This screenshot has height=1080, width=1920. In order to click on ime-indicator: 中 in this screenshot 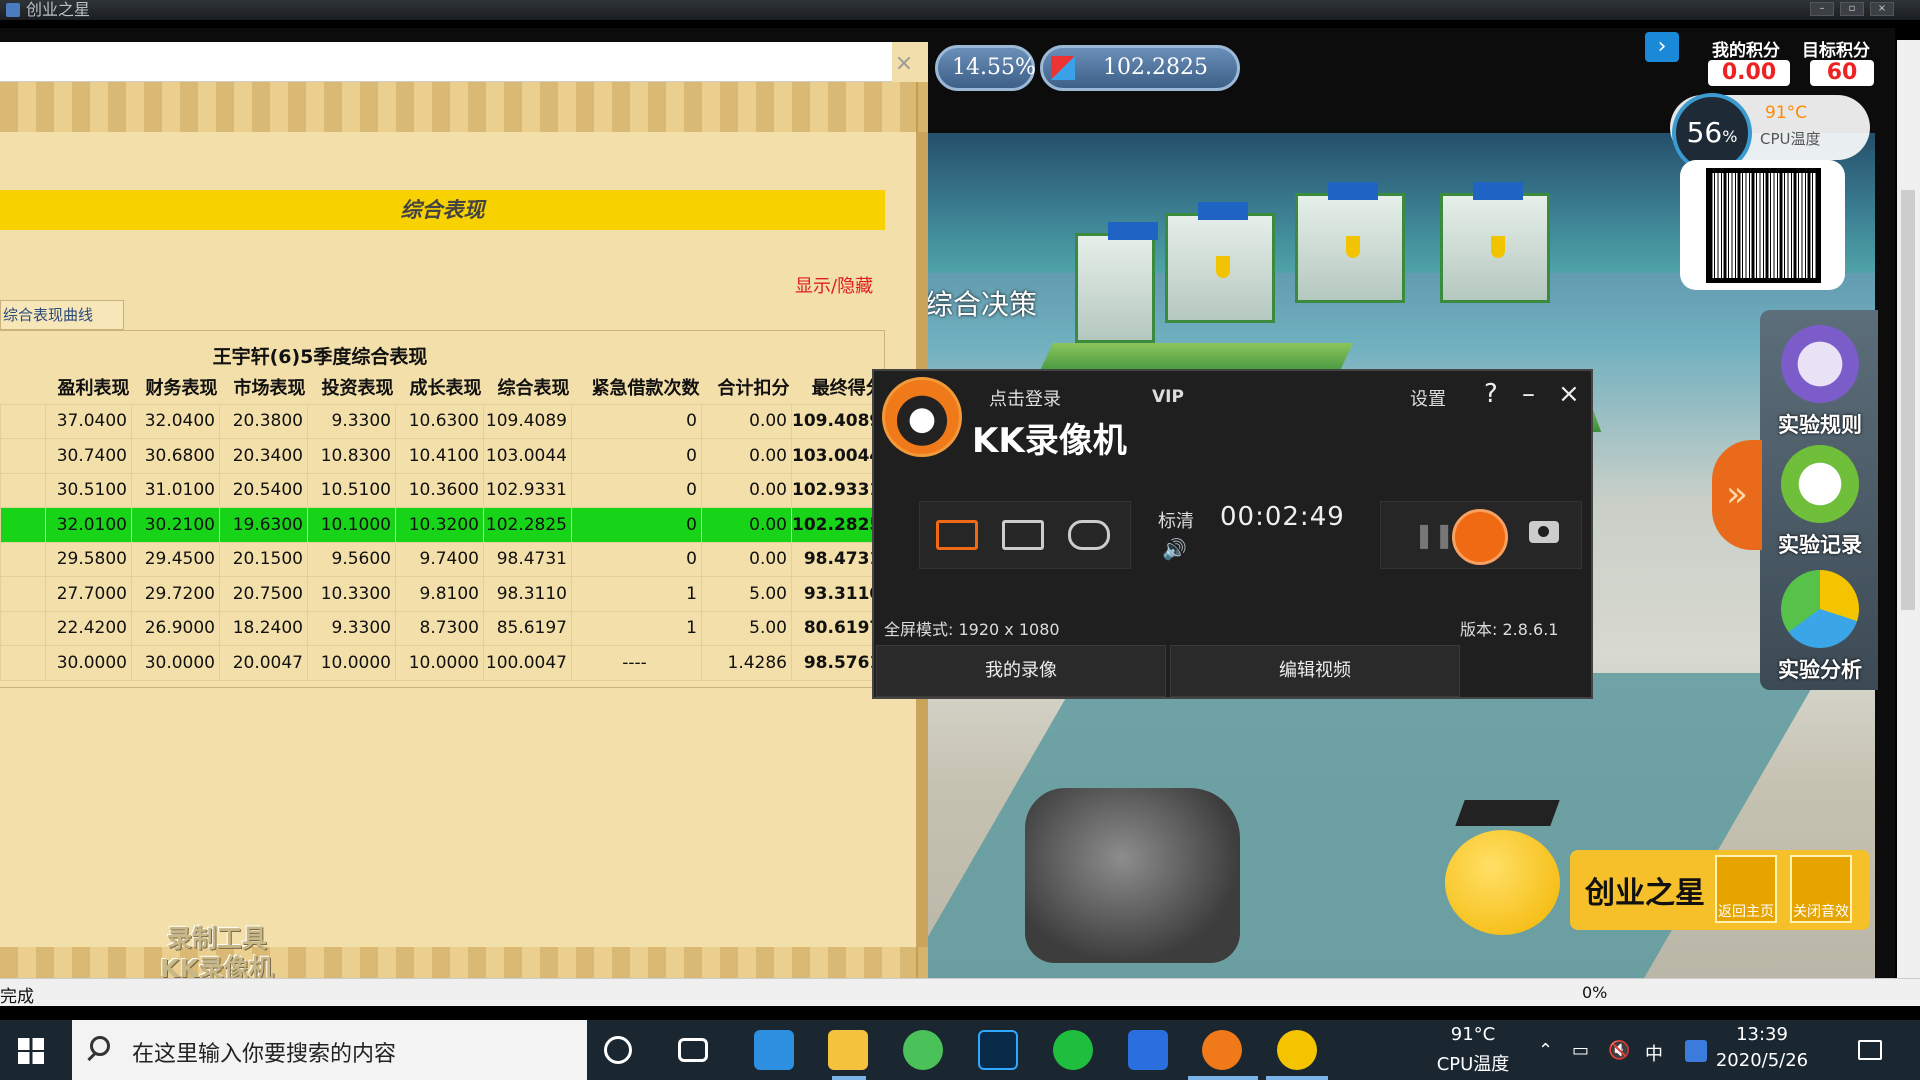, I will do `click(1654, 1053)`.